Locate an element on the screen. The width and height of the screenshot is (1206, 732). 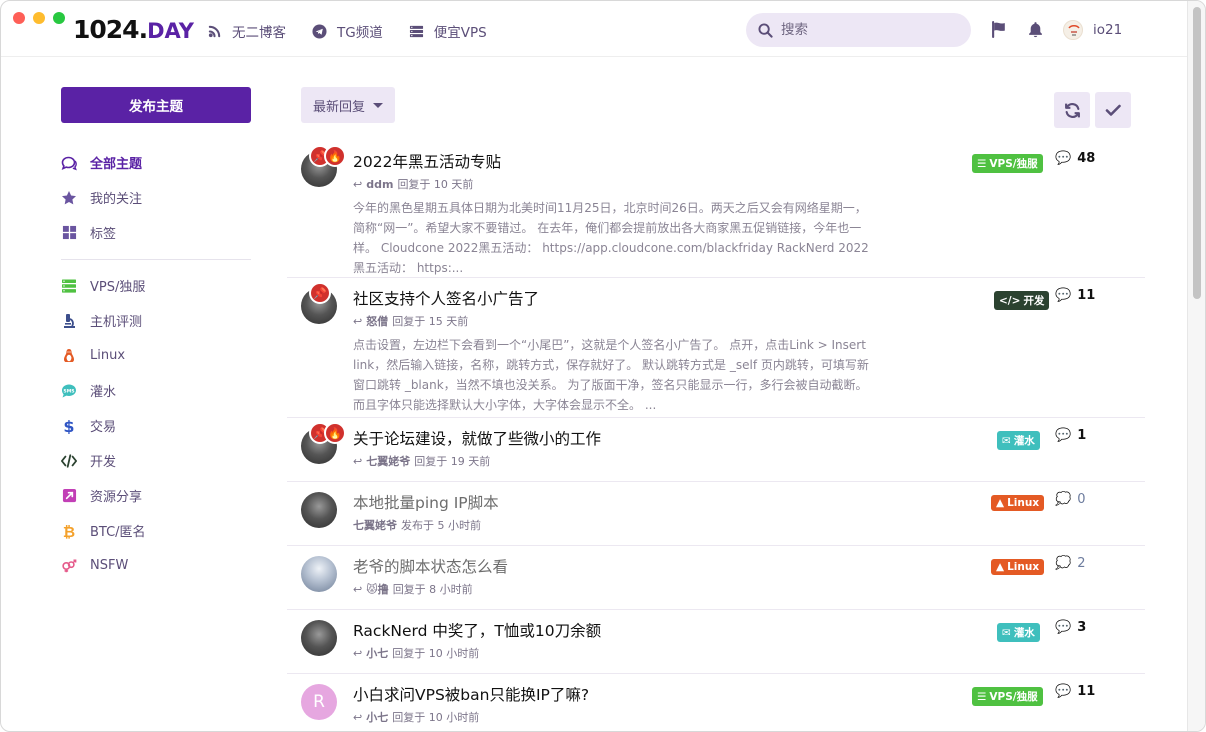
sort-label: 最新回复 is located at coordinates (339, 107).